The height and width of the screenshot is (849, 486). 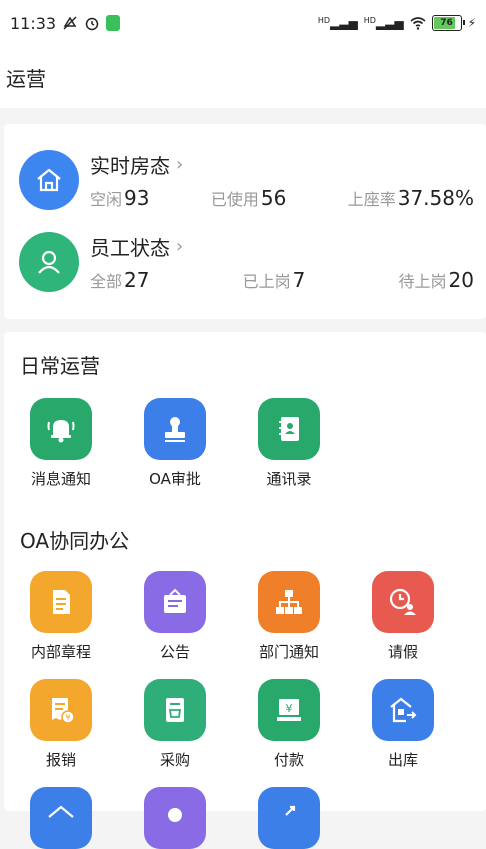 I want to click on room-status-row: 实时房态 › 空闲 93 已使用 56 上座率 37.58%, so click(x=245, y=182).